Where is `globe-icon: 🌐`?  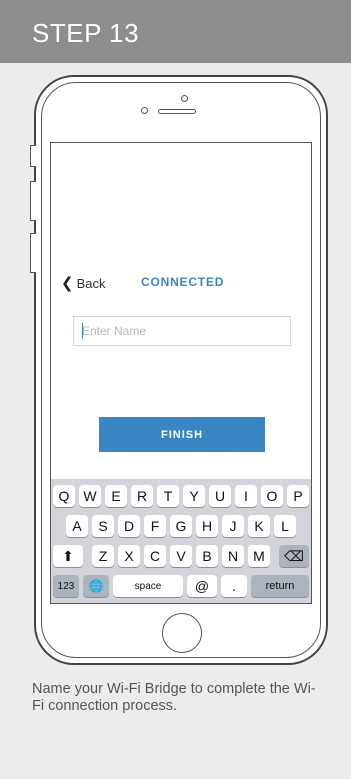 globe-icon: 🌐 is located at coordinates (96, 586).